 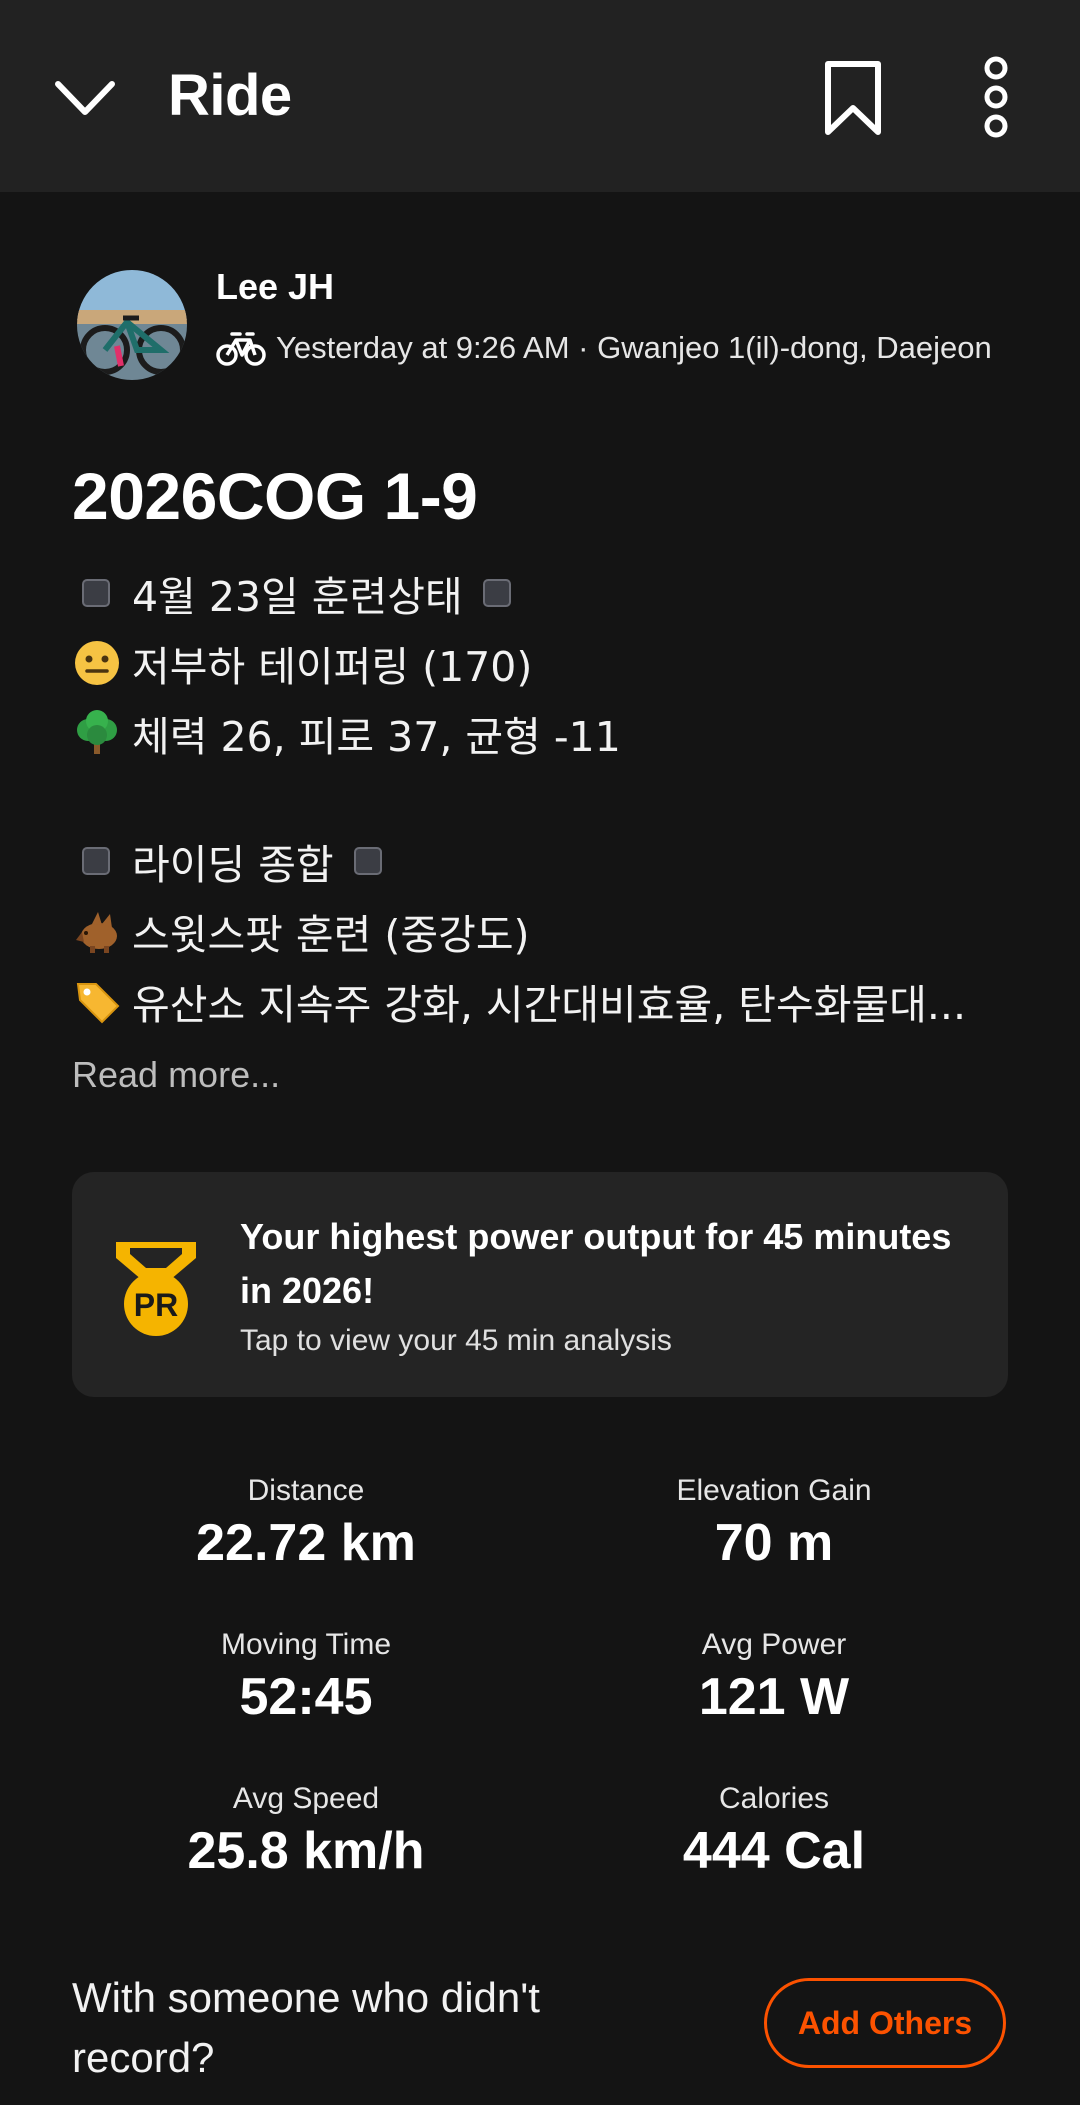 What do you see at coordinates (306, 1644) in the screenshot?
I see `stat-label: Moving Time` at bounding box center [306, 1644].